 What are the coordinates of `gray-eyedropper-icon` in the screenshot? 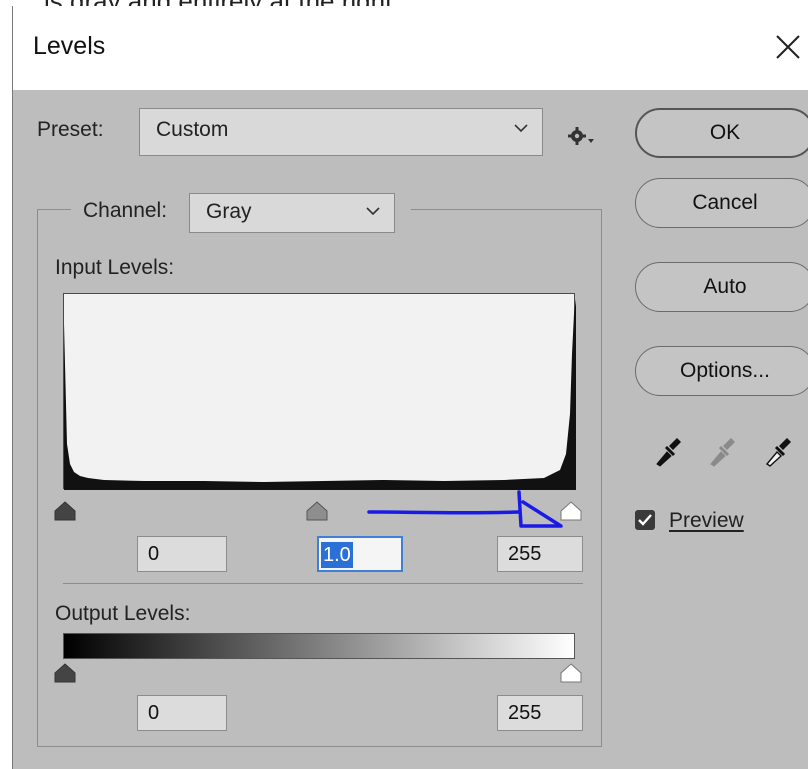 It's located at (722, 451).